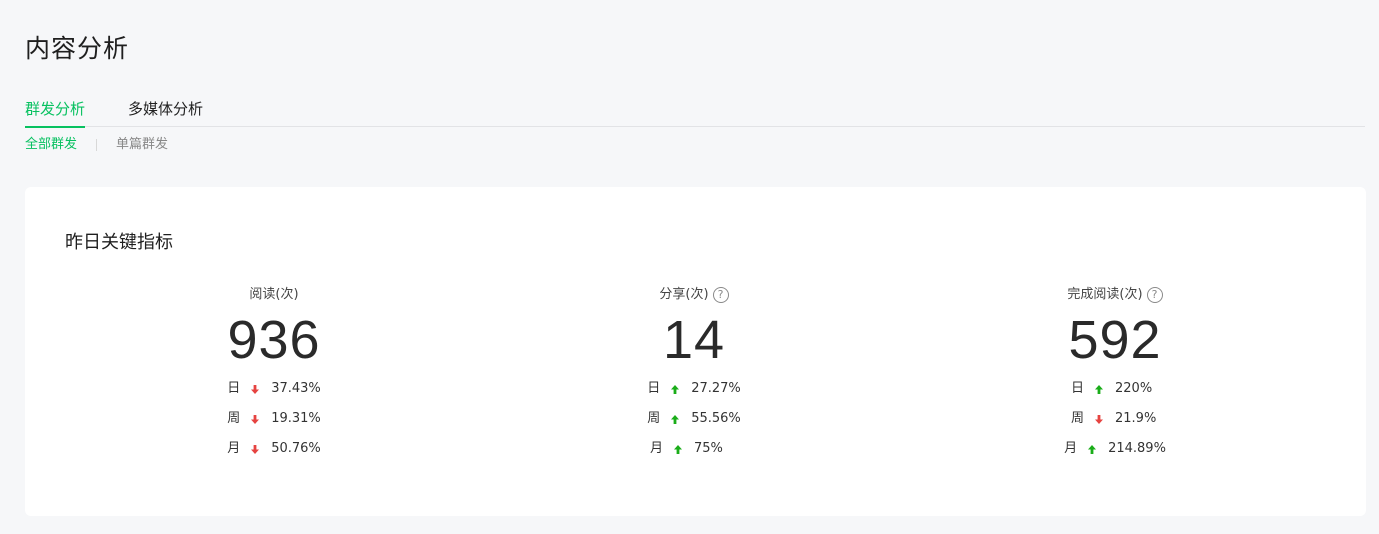  I want to click on metric-label-text: 阅读(次), so click(274, 294).